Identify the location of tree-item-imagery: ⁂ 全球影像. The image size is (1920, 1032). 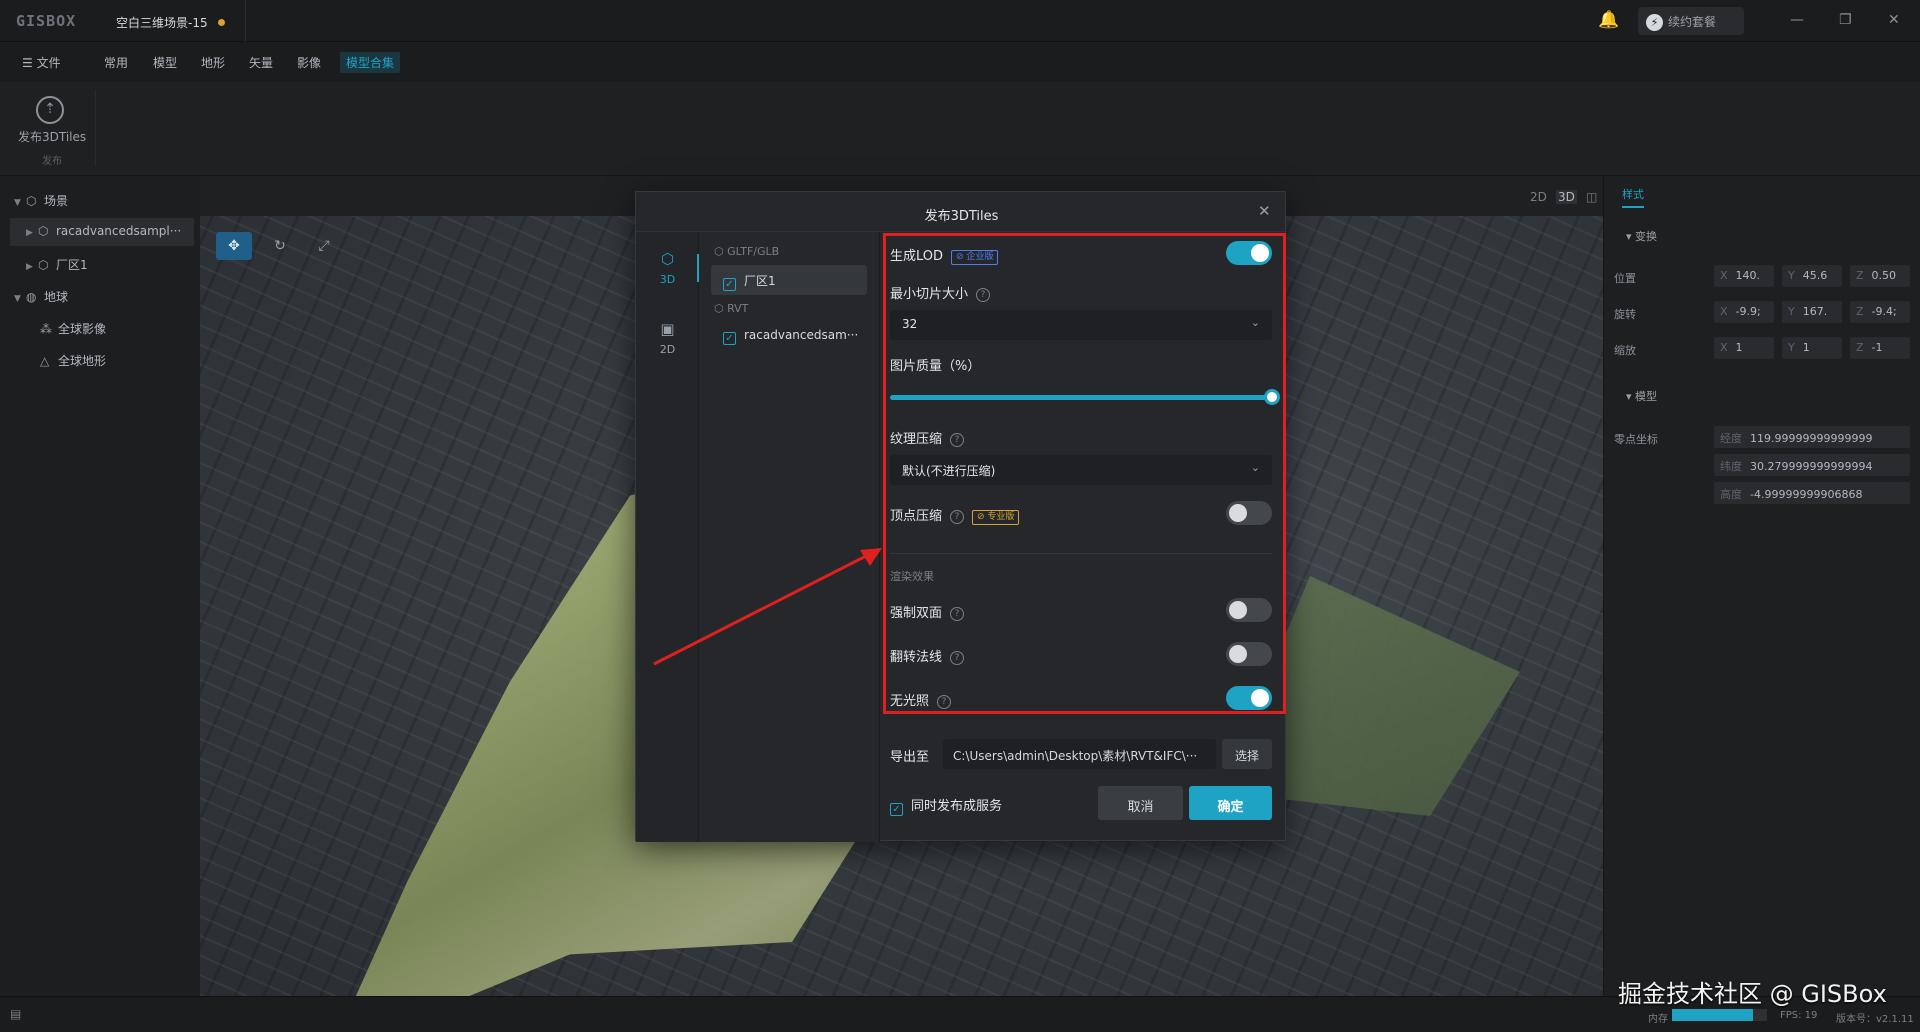
(100, 328).